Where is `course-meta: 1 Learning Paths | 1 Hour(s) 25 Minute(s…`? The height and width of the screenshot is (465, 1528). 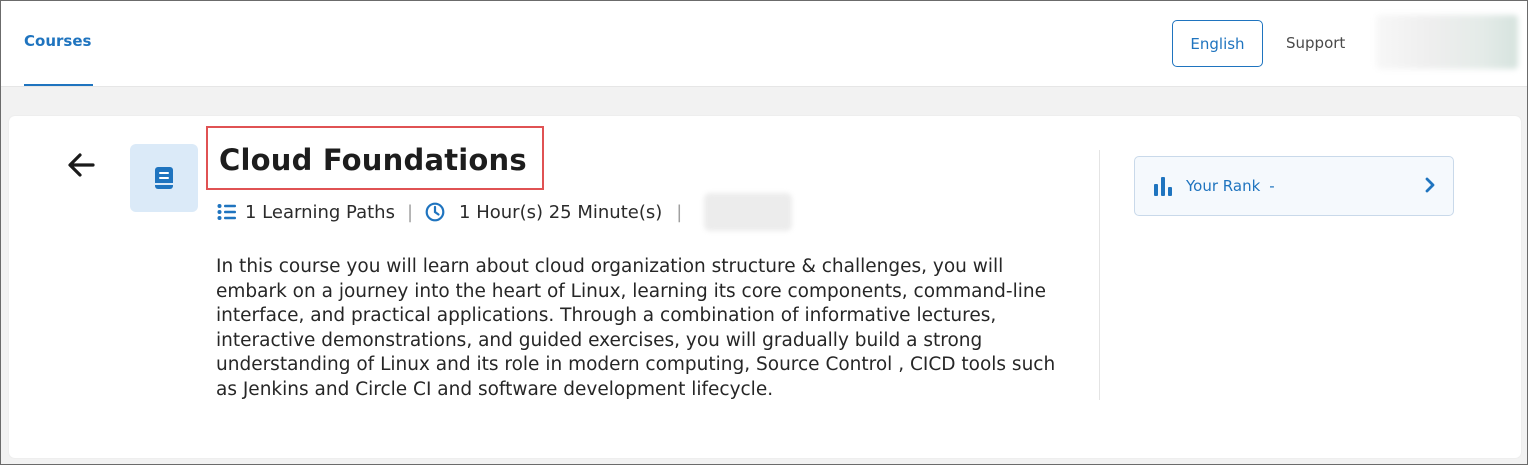 course-meta: 1 Learning Paths | 1 Hour(s) 25 Minute(s… is located at coordinates (505, 212).